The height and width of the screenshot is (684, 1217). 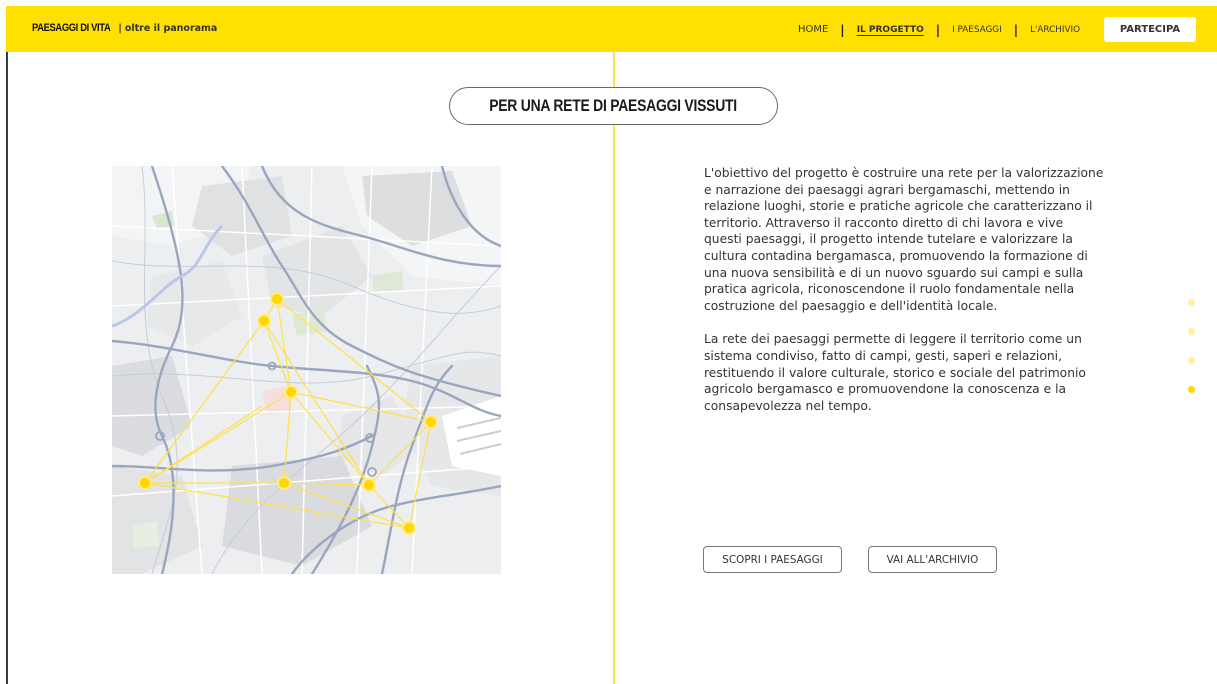 I want to click on nav-il-progetto: IL PROGETTO, so click(x=890, y=30).